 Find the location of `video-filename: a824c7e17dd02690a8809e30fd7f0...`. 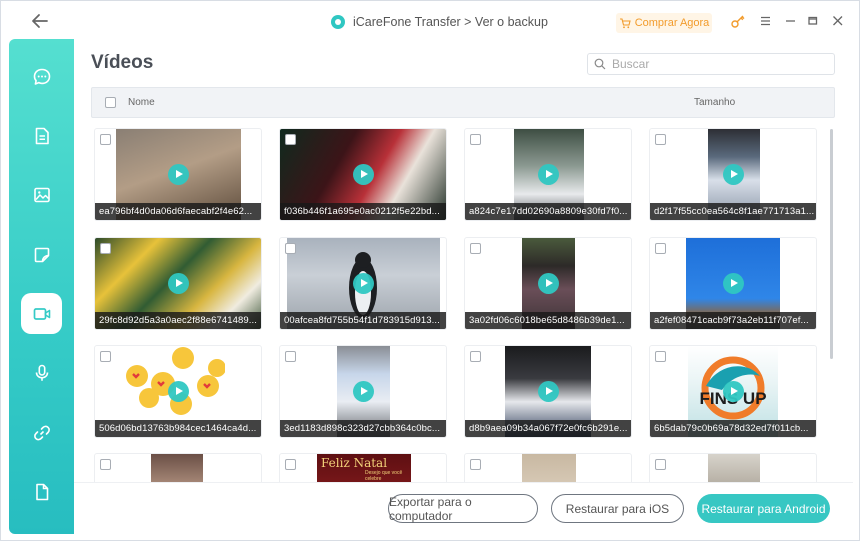

video-filename: a824c7e17dd02690a8809e30fd7f0... is located at coordinates (548, 211).